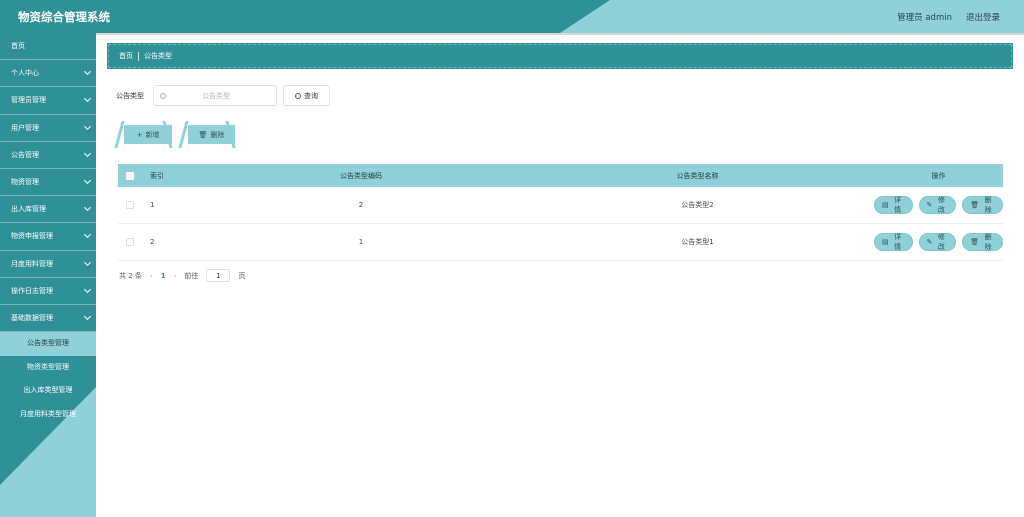  I want to click on sidebar-item-label: 出入库管理, so click(28, 209).